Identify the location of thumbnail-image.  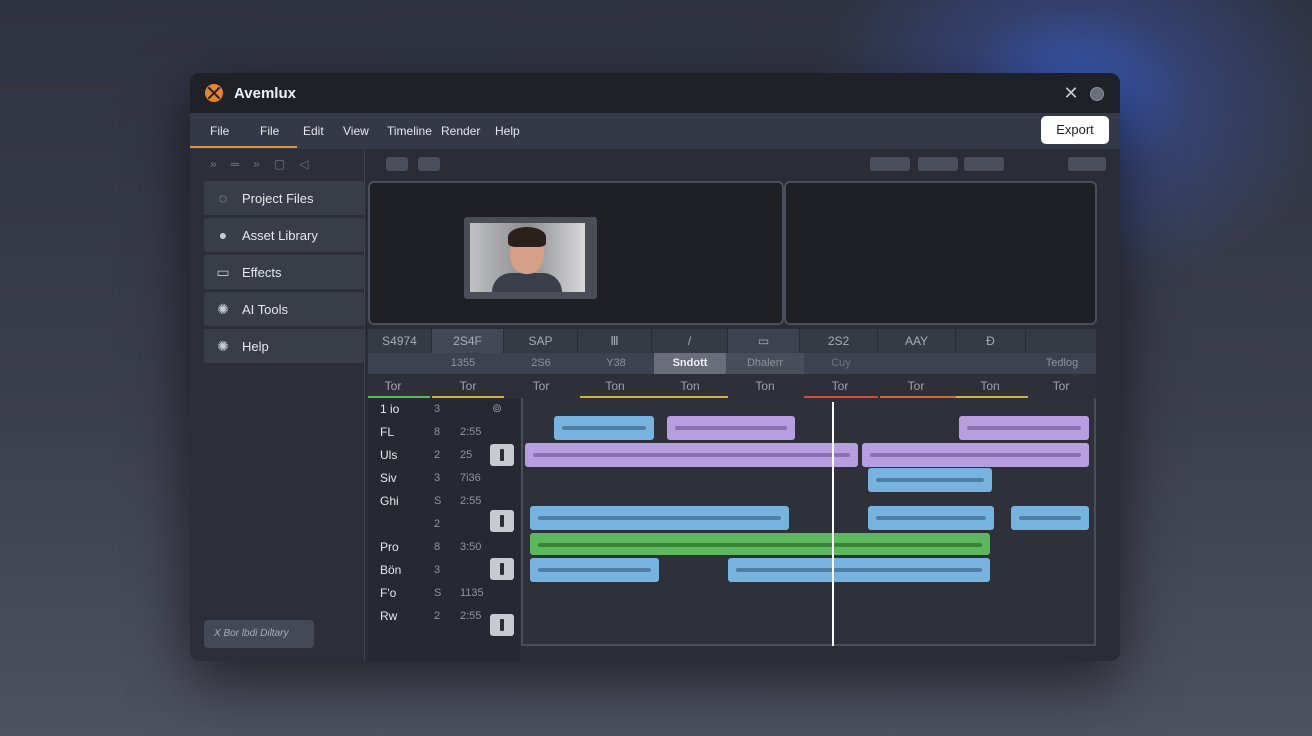
(527, 257).